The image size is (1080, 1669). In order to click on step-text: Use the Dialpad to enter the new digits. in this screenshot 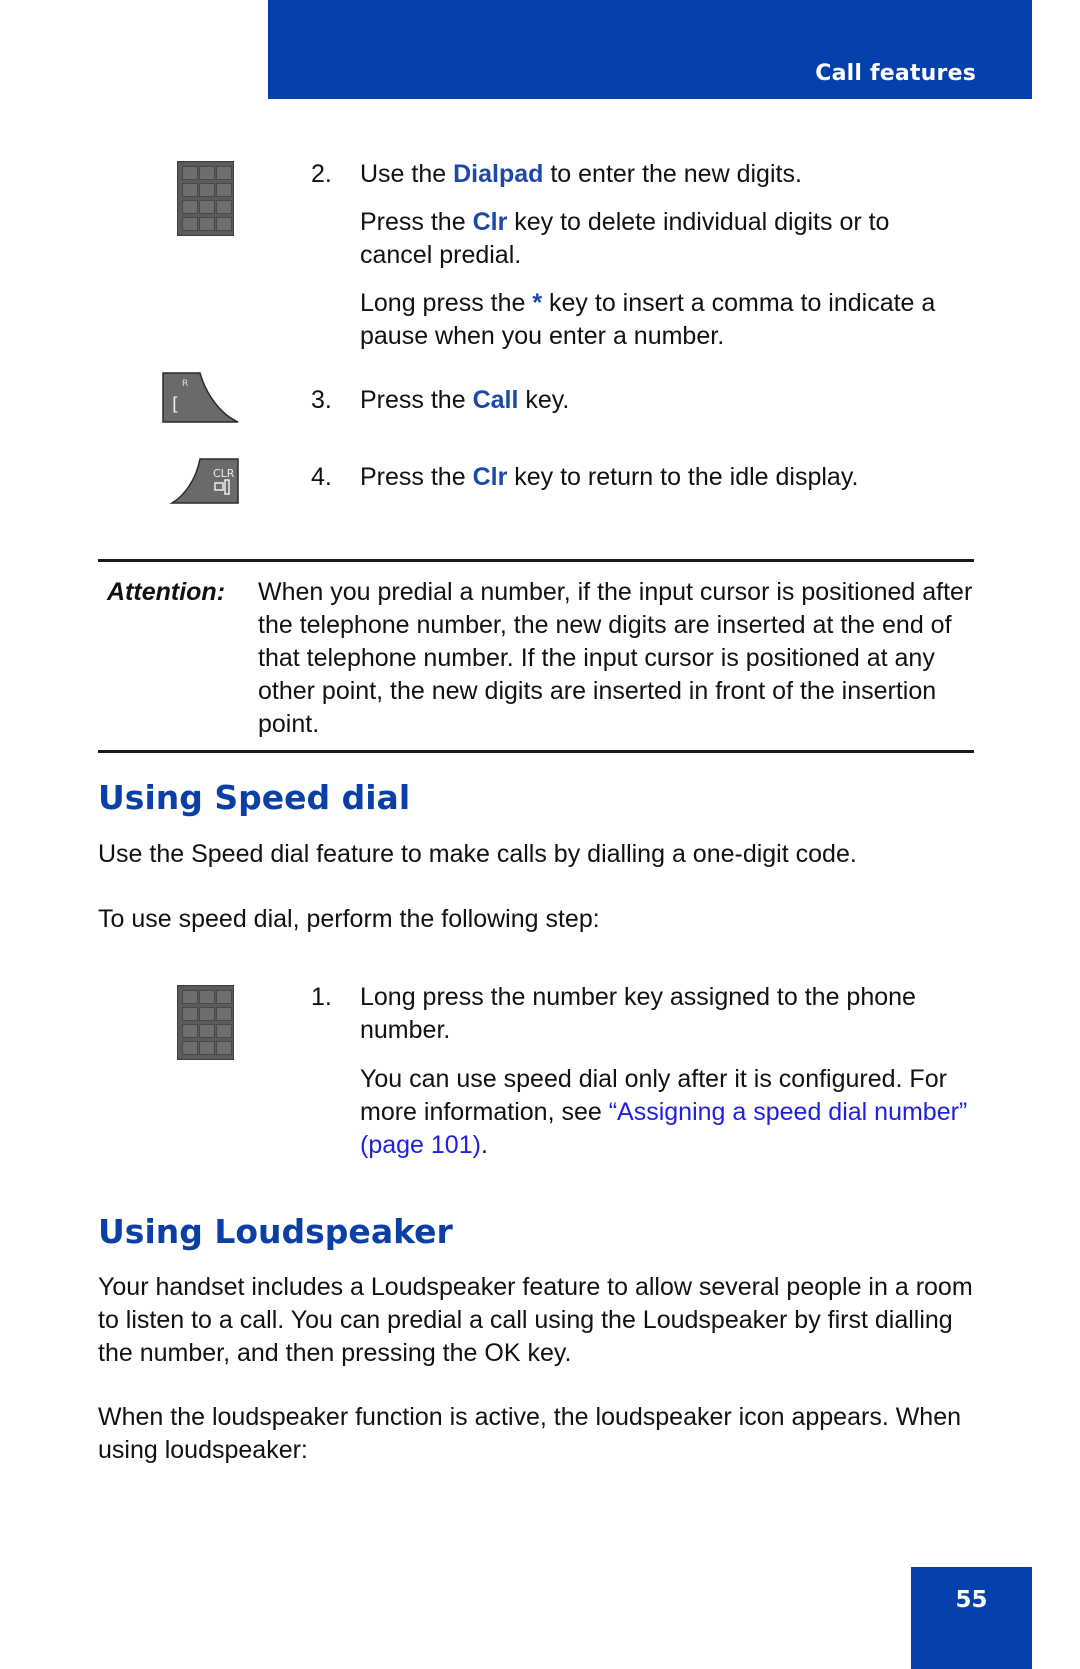, I will do `click(660, 174)`.